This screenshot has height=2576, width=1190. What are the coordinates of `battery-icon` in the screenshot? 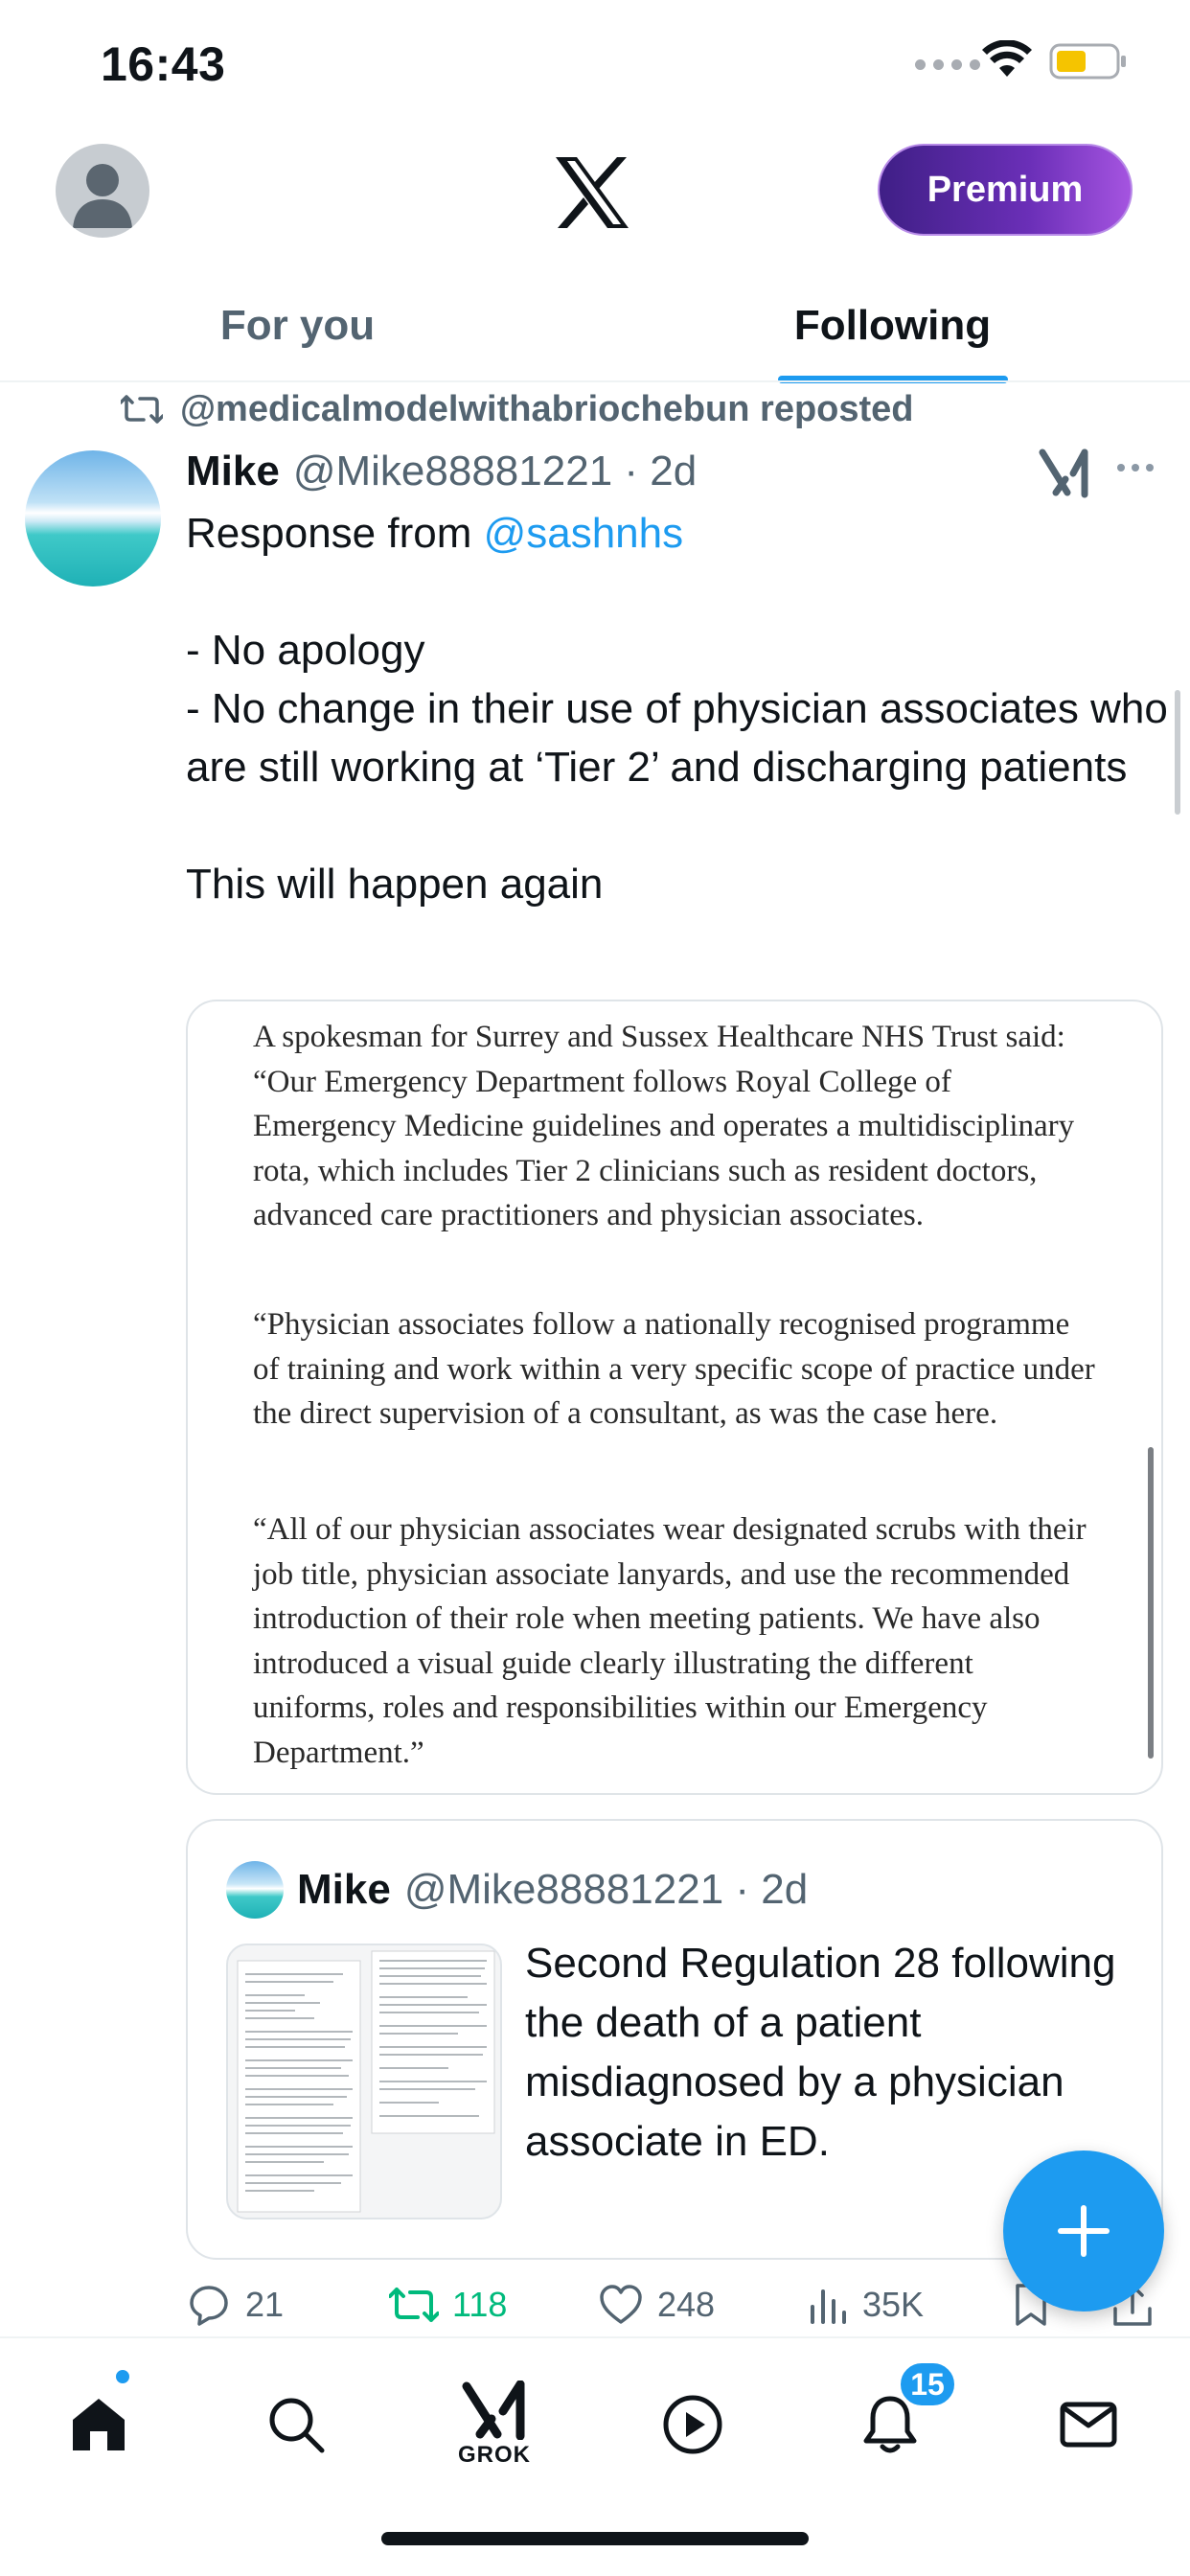 It's located at (1088, 62).